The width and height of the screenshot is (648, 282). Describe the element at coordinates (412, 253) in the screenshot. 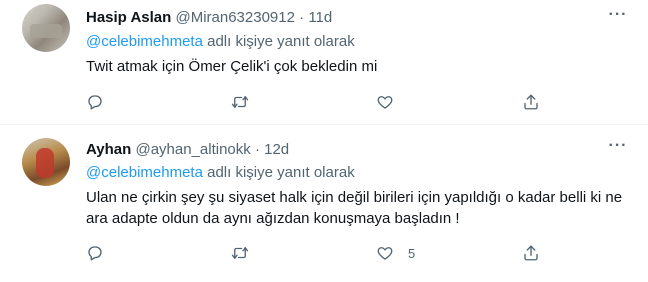

I see `like-count: 5` at that location.